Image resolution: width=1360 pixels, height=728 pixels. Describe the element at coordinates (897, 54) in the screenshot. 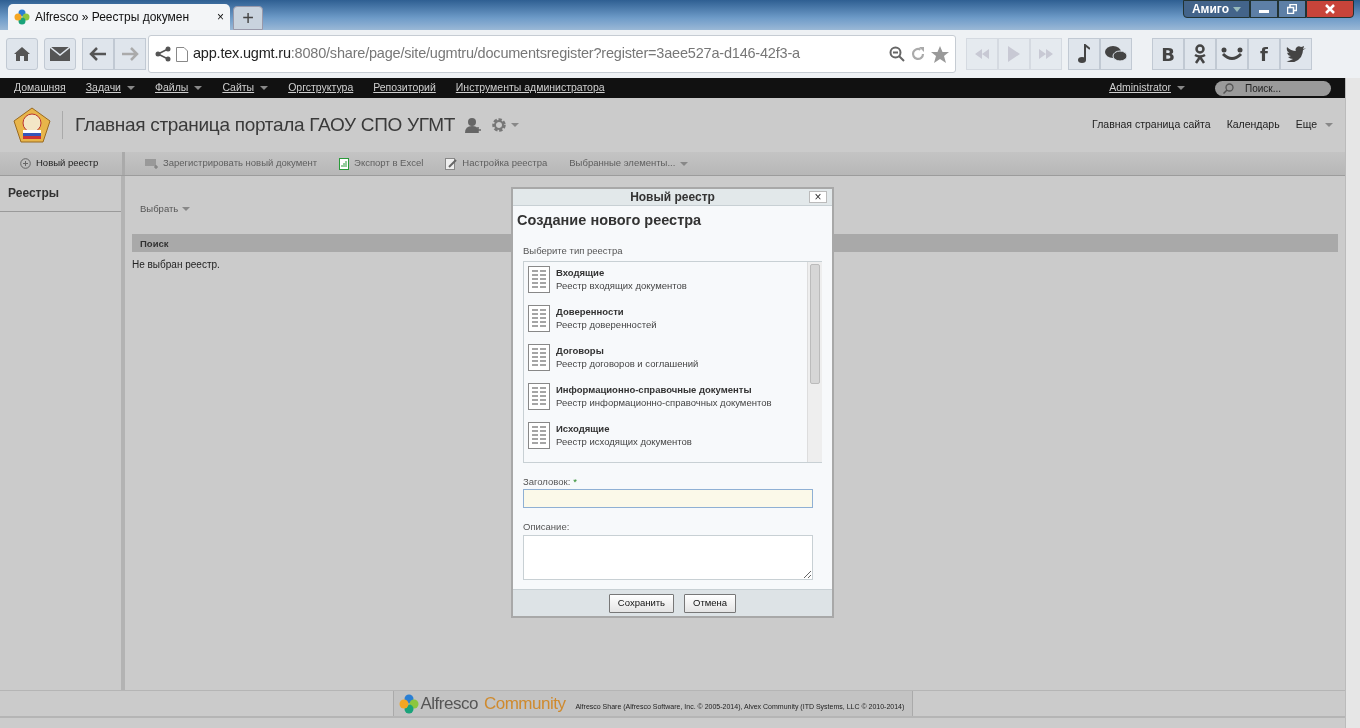

I see `zoom-out-icon` at that location.